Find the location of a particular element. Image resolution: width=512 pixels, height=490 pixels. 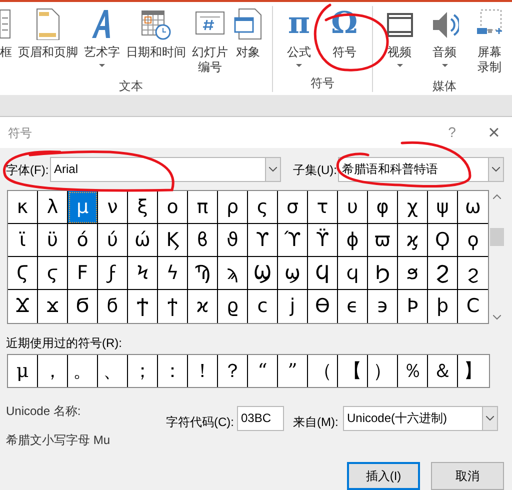

symbol-cell: τ is located at coordinates (323, 207).